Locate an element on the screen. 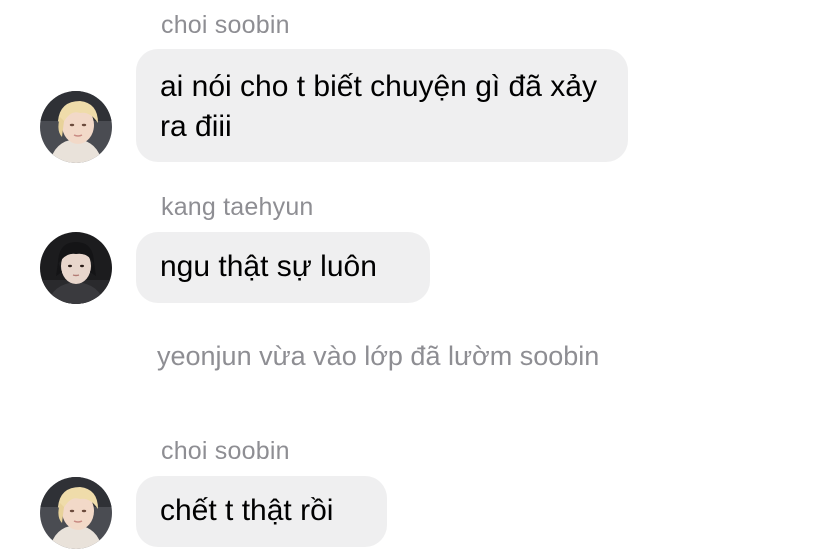  message-bubble: ngu thật sự luôn is located at coordinates (283, 267).